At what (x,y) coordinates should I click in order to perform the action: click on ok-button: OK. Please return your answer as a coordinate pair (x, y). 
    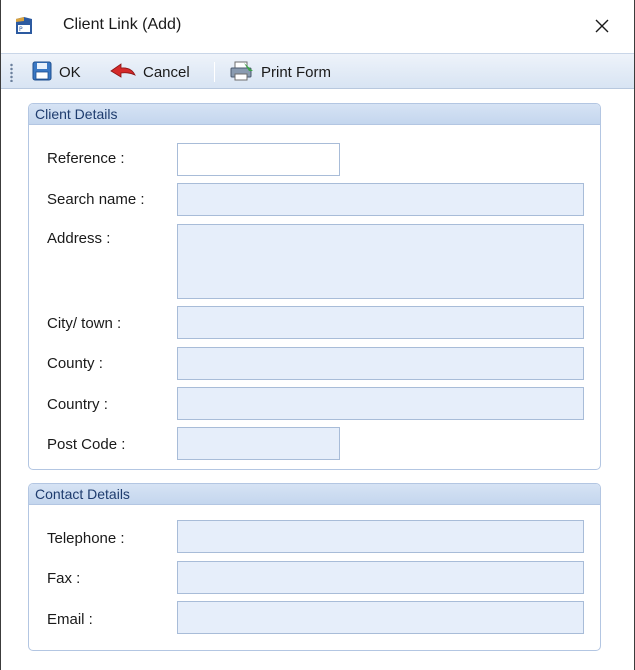
    Looking at the image, I should click on (56, 72).